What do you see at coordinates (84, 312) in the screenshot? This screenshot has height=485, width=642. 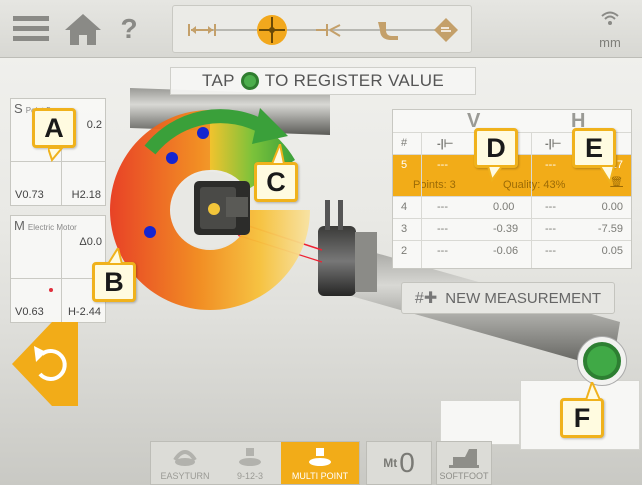 I see `sensor-m-h-value: H-2.44` at bounding box center [84, 312].